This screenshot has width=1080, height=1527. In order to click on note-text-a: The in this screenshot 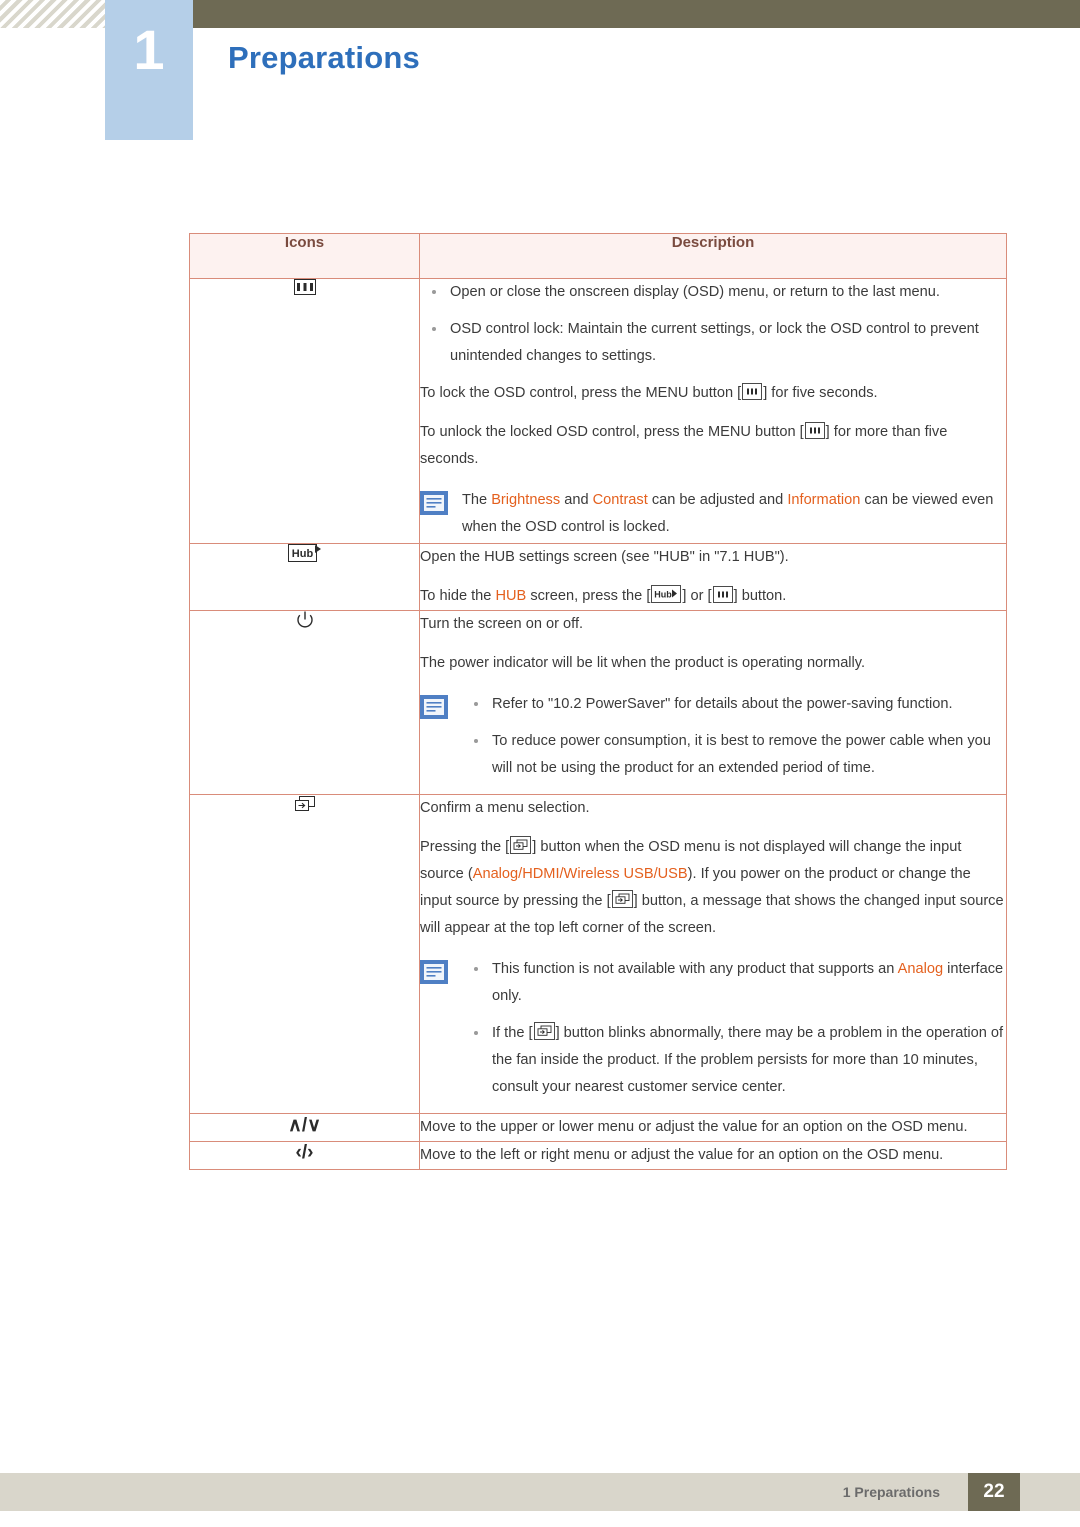, I will do `click(477, 499)`.